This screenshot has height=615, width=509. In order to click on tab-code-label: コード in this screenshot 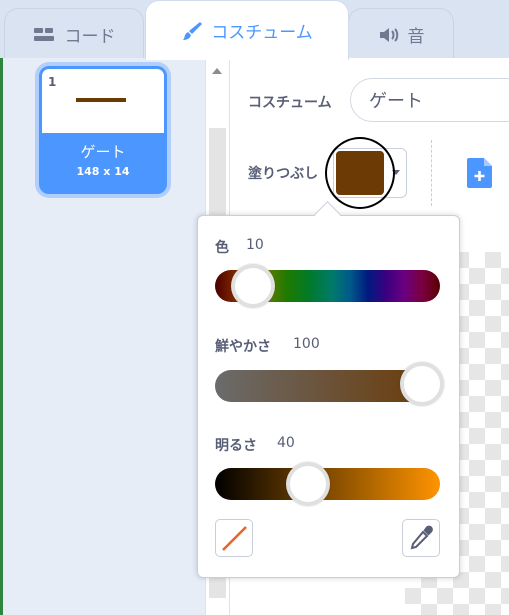, I will do `click(90, 37)`.